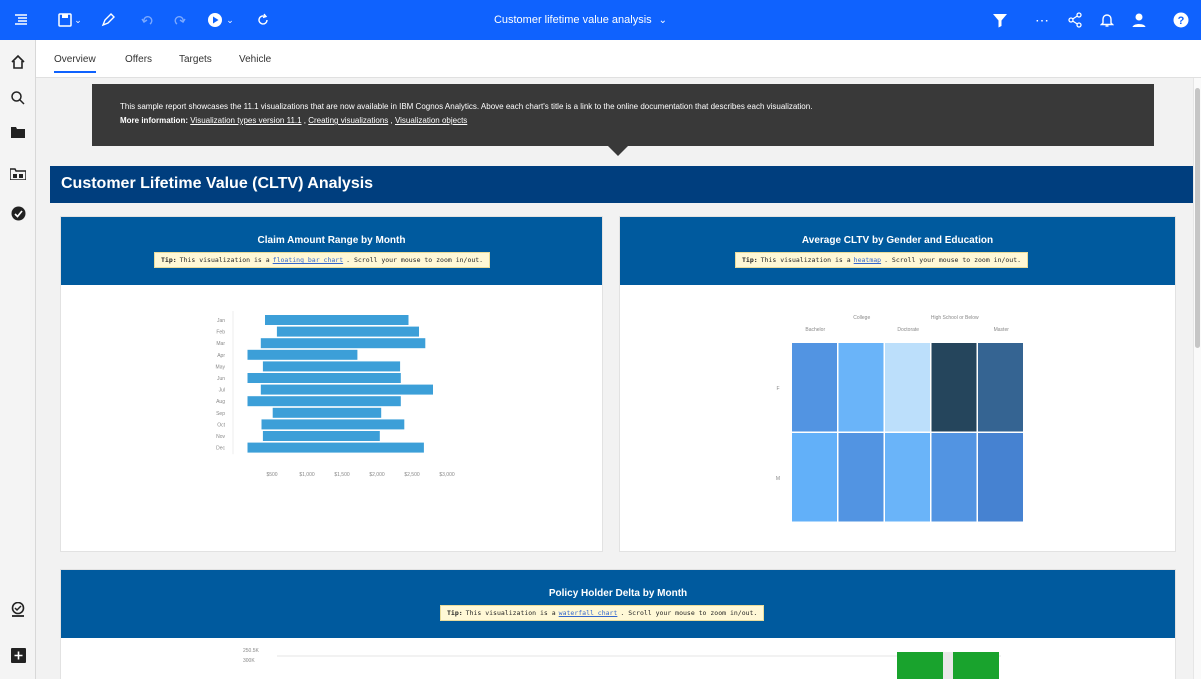 This screenshot has height=679, width=1201. I want to click on manage-icon, so click(18, 610).